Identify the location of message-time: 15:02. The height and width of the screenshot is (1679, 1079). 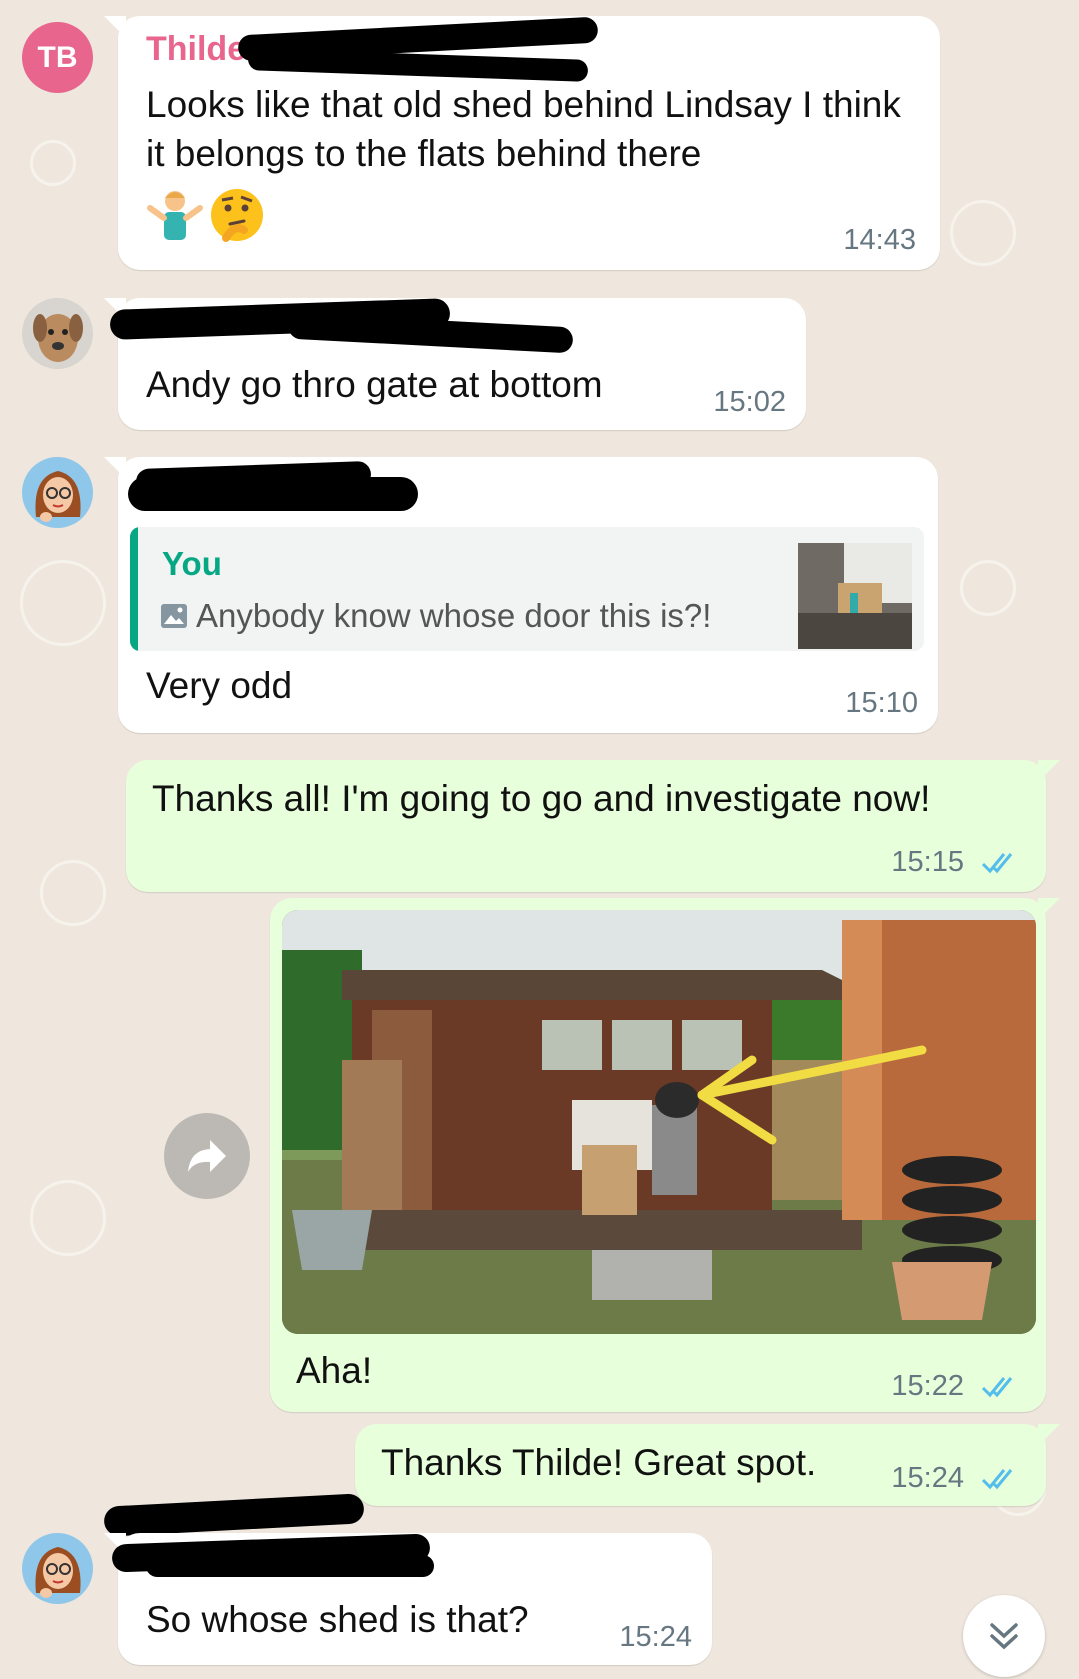
(749, 402).